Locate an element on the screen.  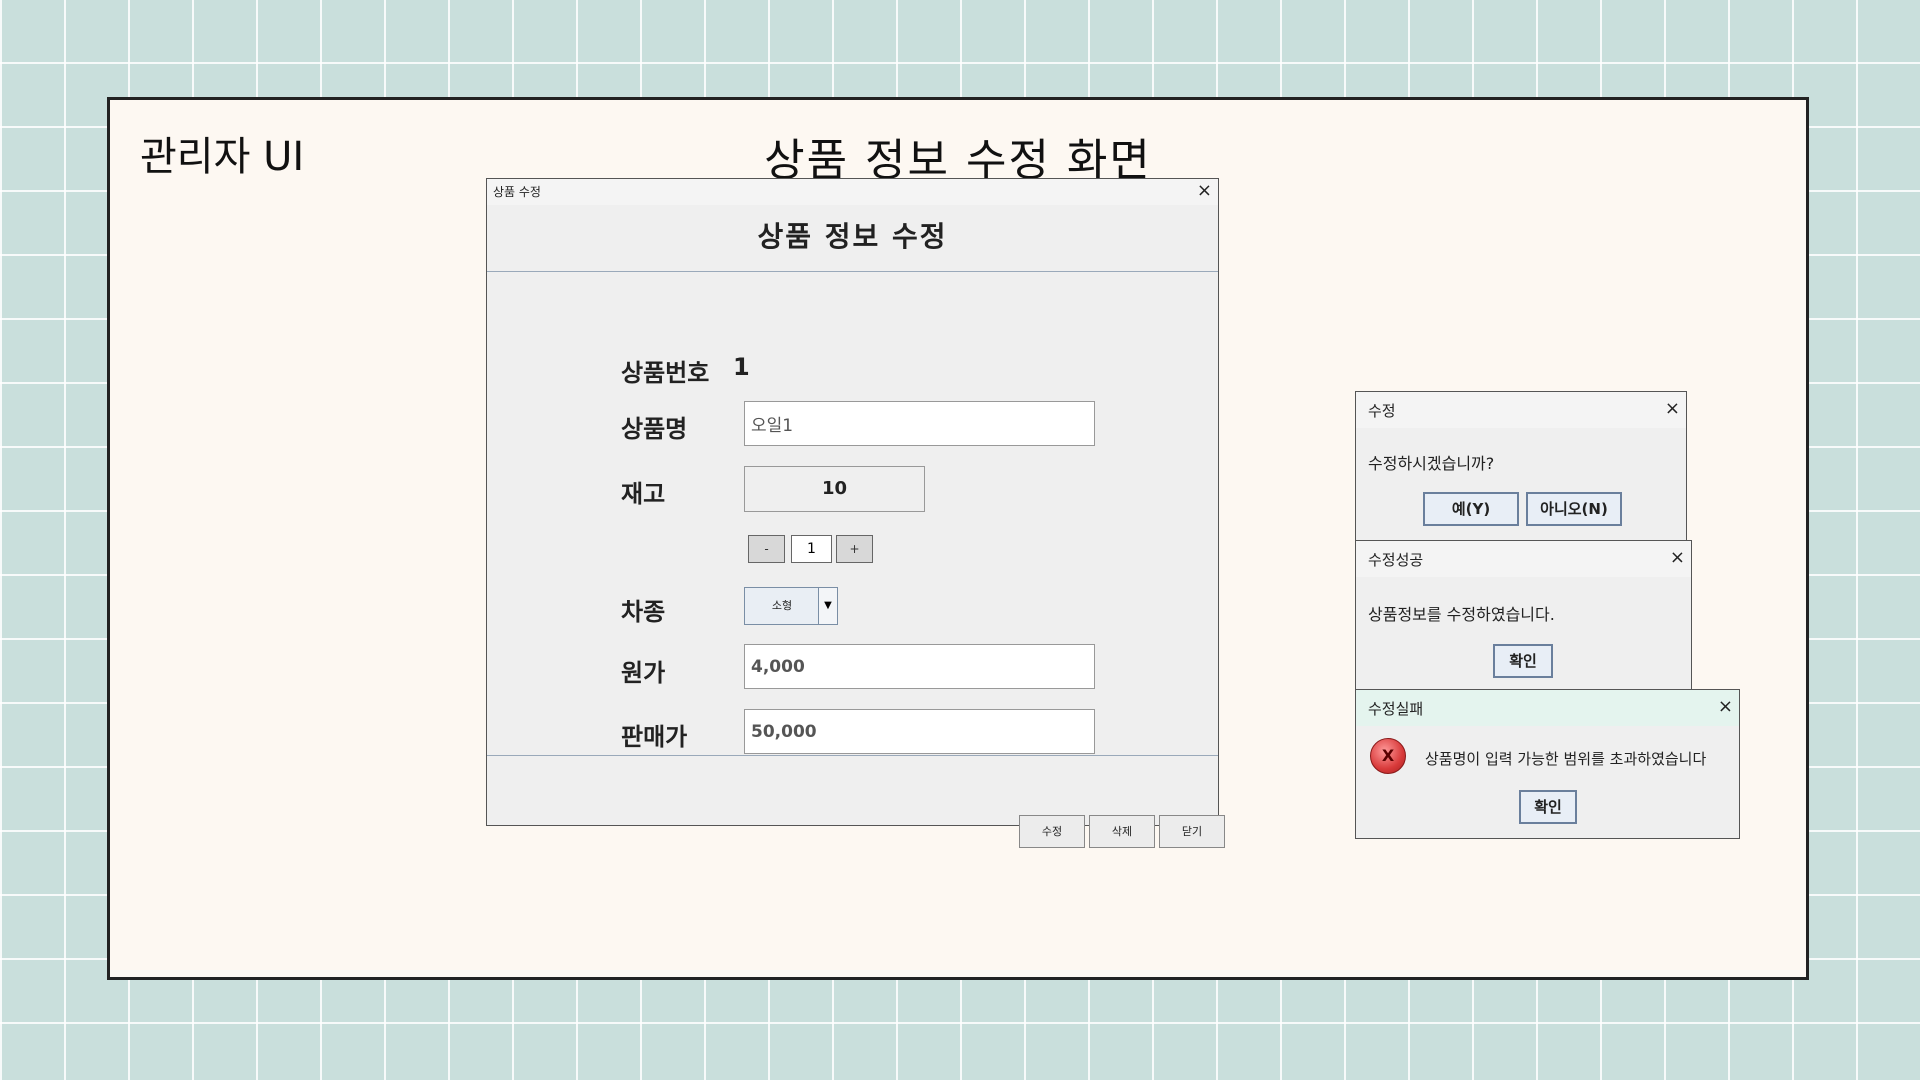
stock-plus-button: + is located at coordinates (854, 549).